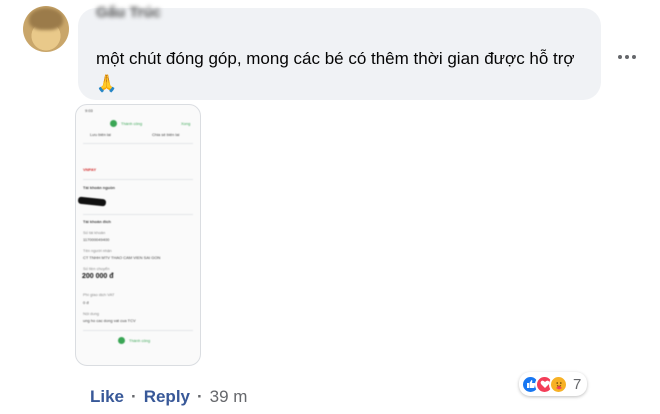 The image size is (660, 414). What do you see at coordinates (577, 384) in the screenshot?
I see `reaction-count: 7` at bounding box center [577, 384].